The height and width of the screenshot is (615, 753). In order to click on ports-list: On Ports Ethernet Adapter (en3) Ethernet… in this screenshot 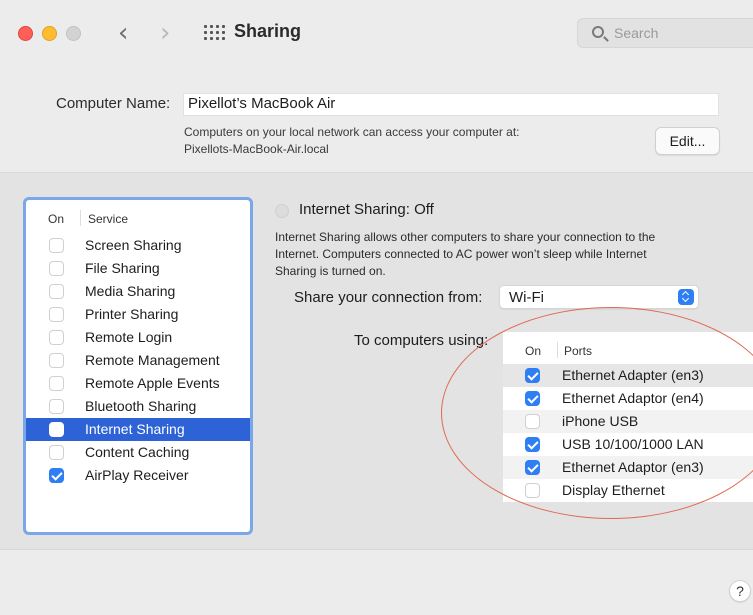, I will do `click(628, 417)`.